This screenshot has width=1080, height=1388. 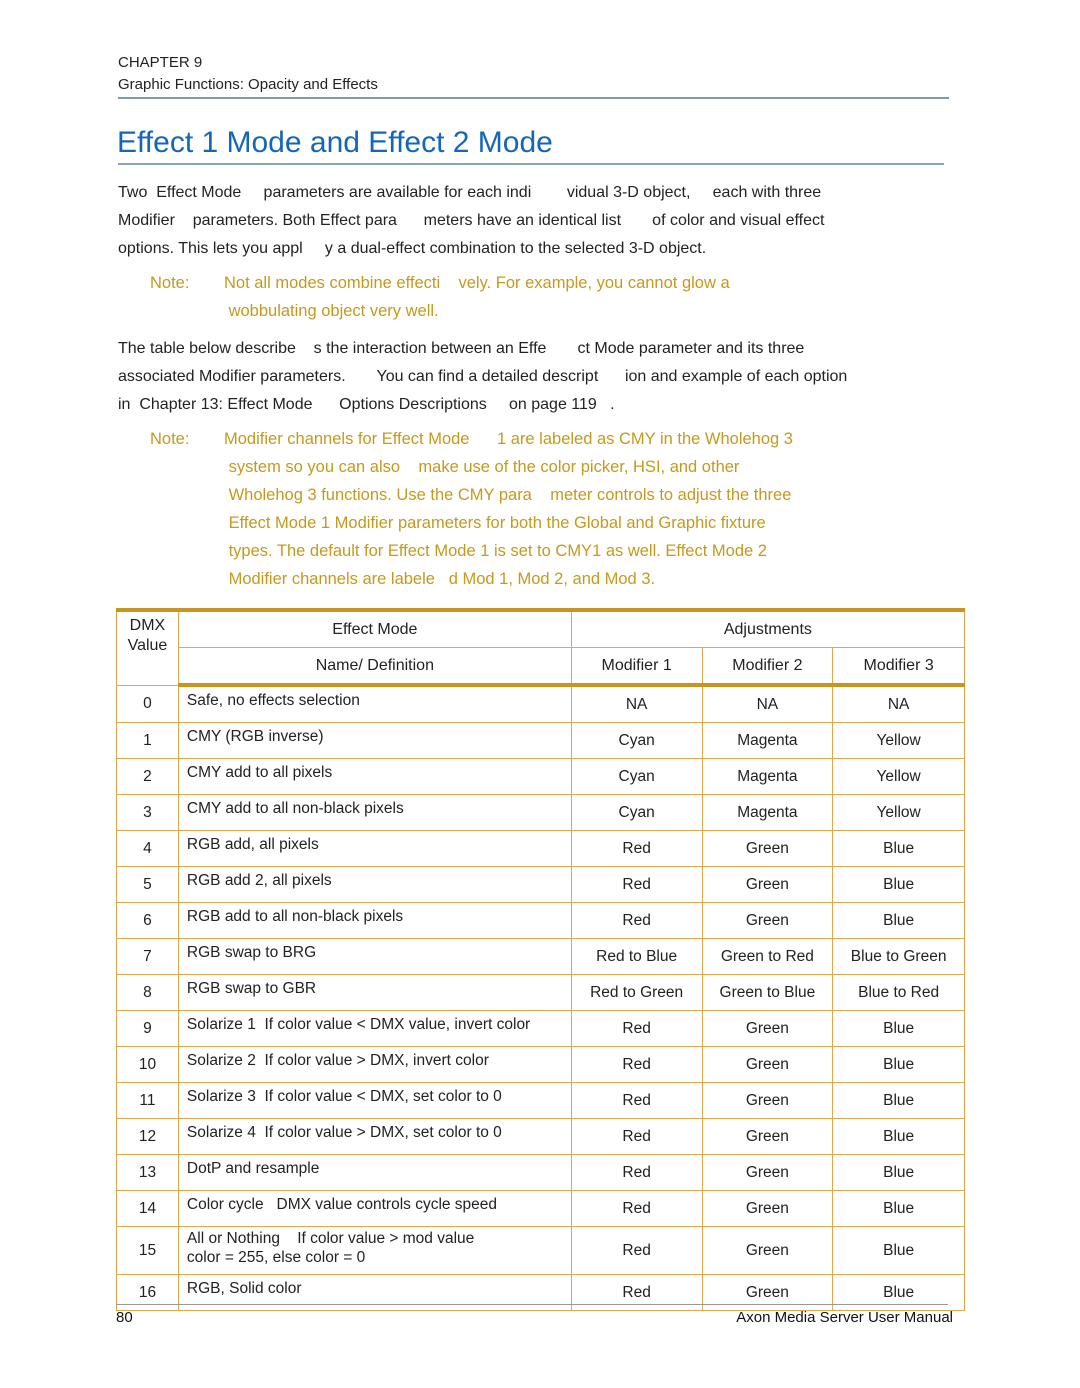 What do you see at coordinates (147, 812) in the screenshot?
I see `dmx-value-cell: 3` at bounding box center [147, 812].